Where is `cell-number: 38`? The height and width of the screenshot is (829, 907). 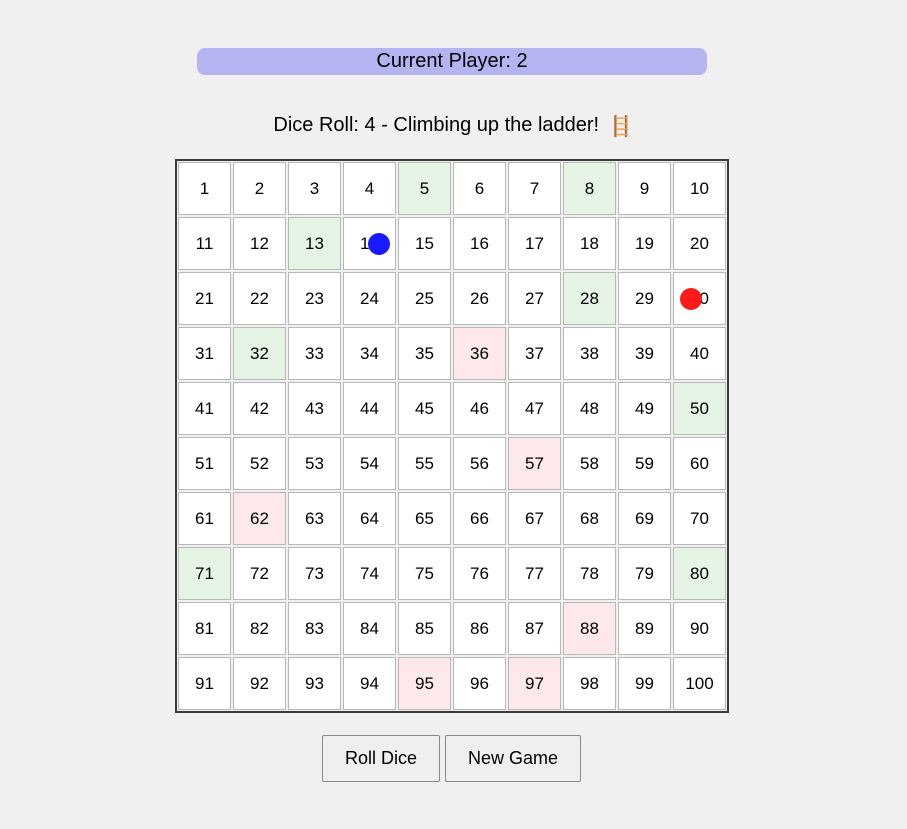 cell-number: 38 is located at coordinates (589, 353).